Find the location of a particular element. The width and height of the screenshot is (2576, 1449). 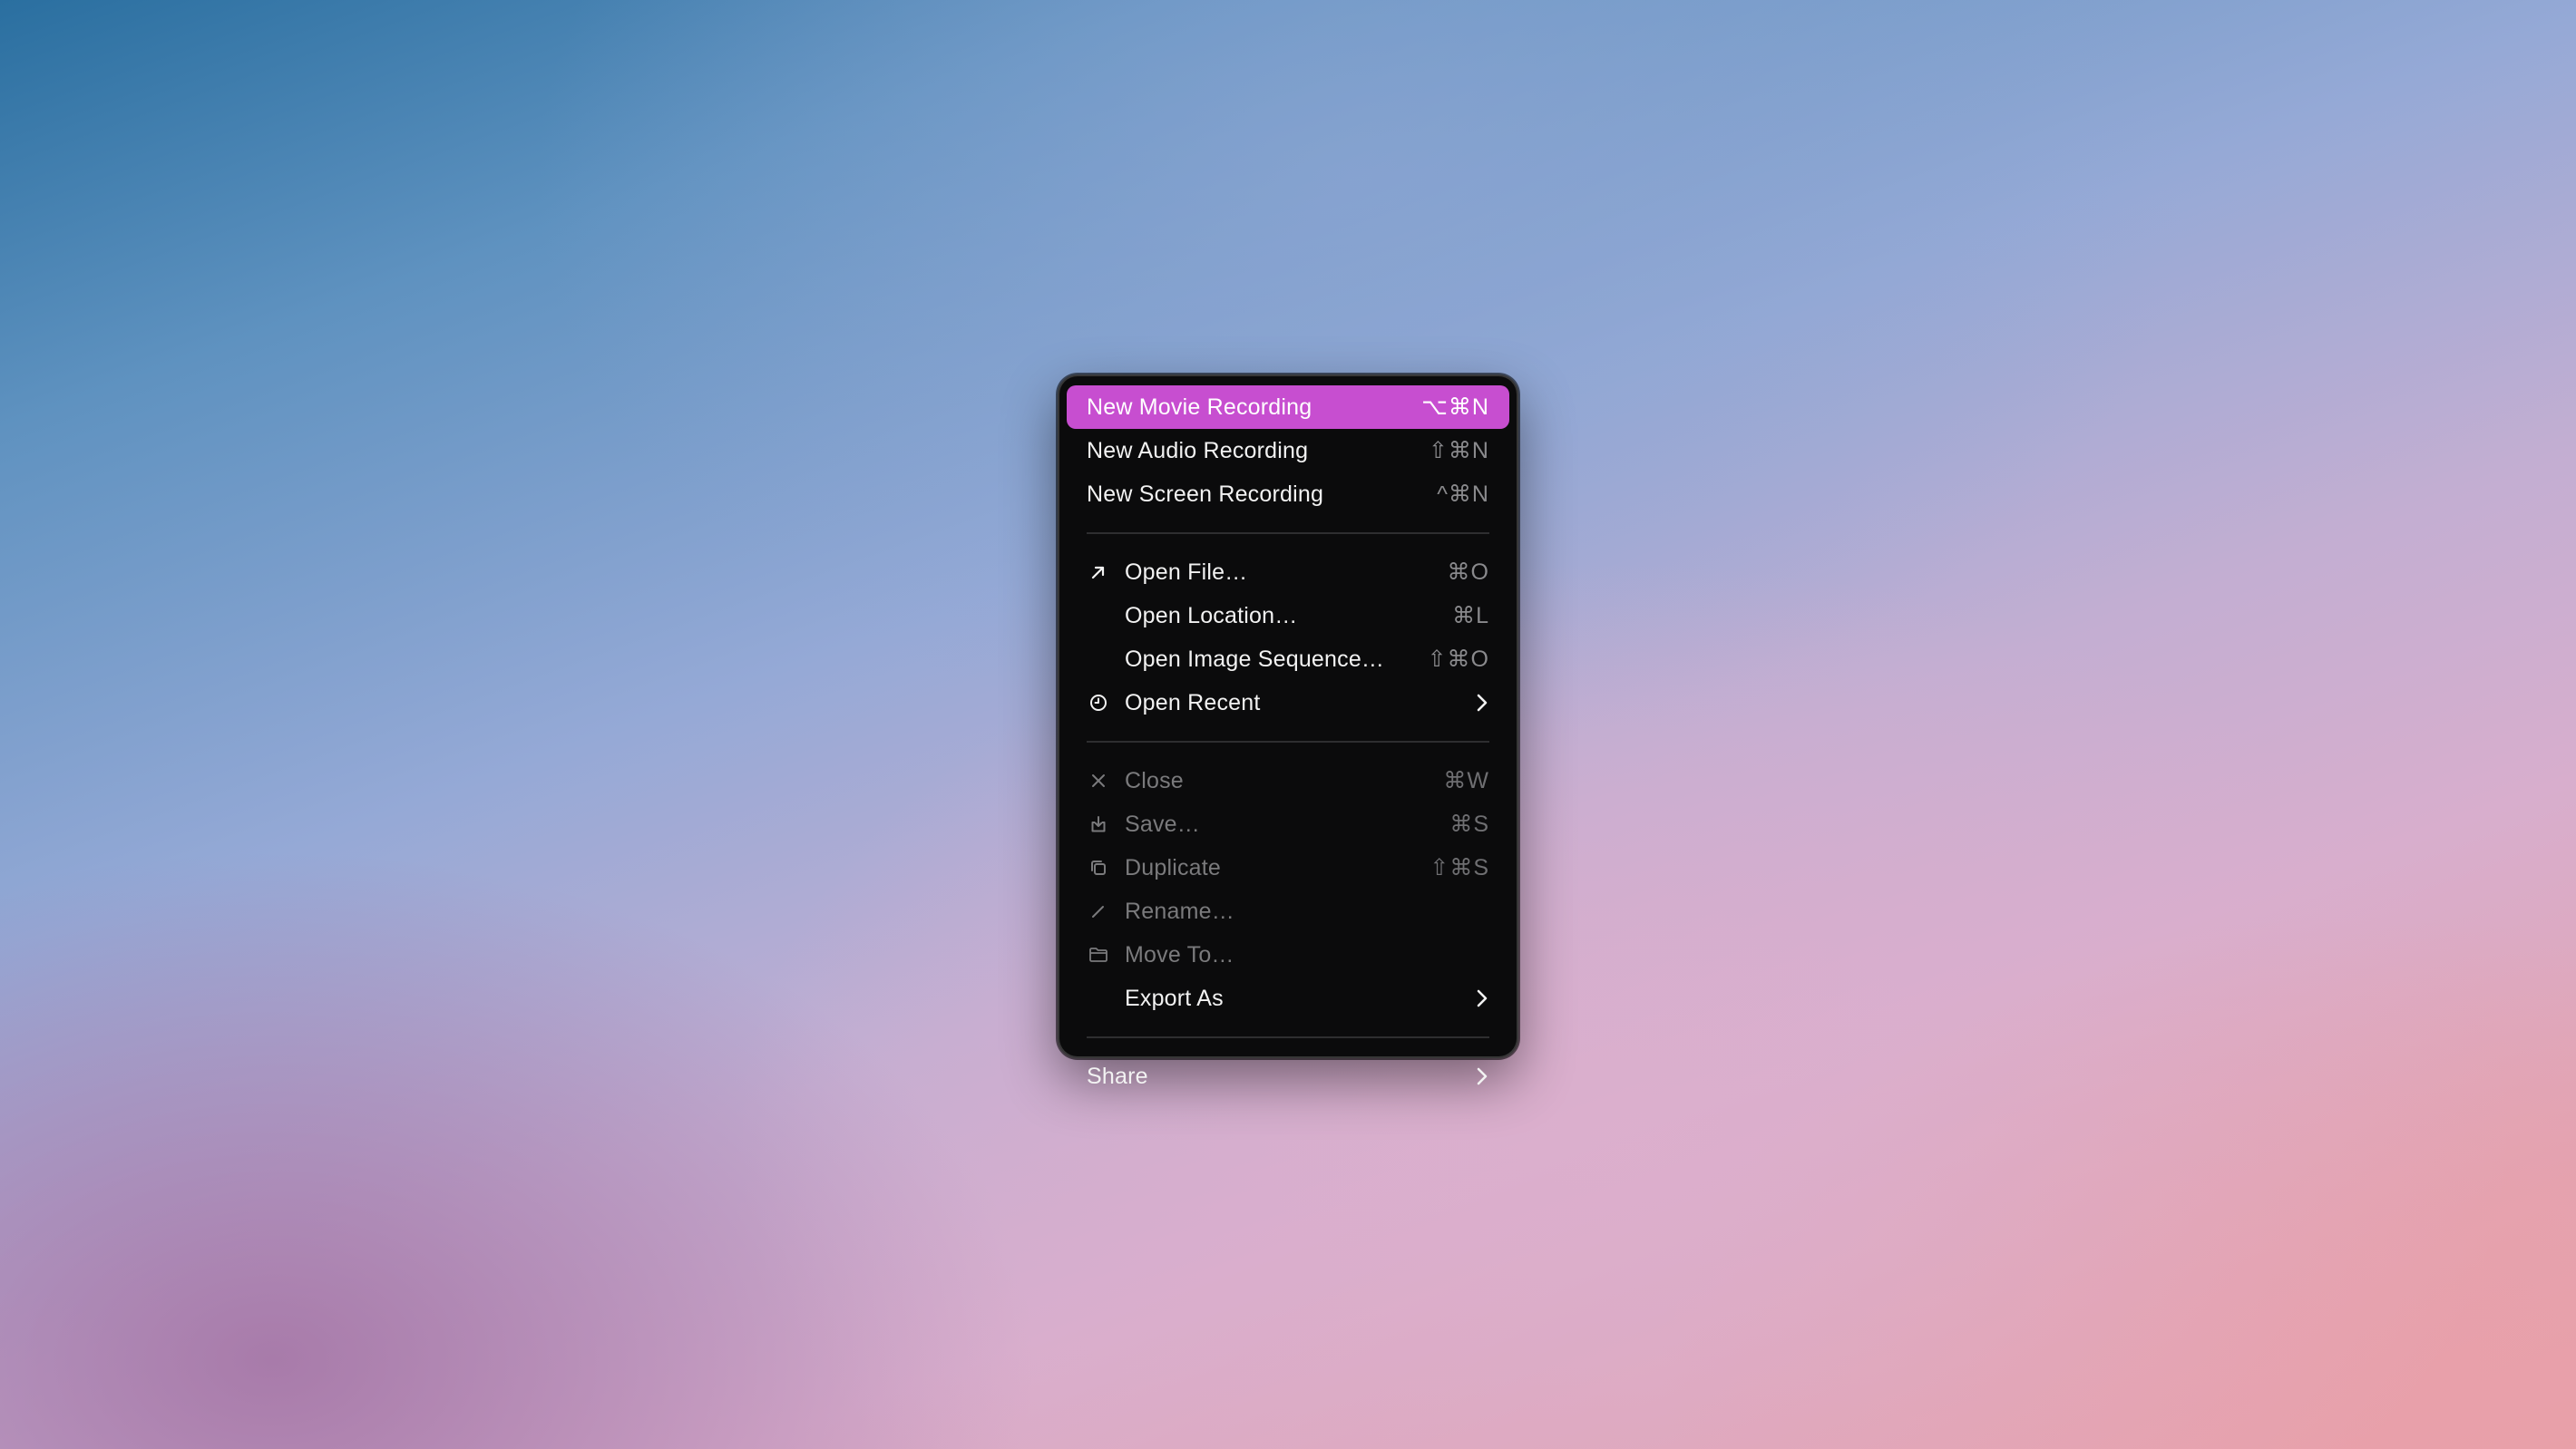

menu-item-label: New Movie Recording is located at coordinates (1199, 407).